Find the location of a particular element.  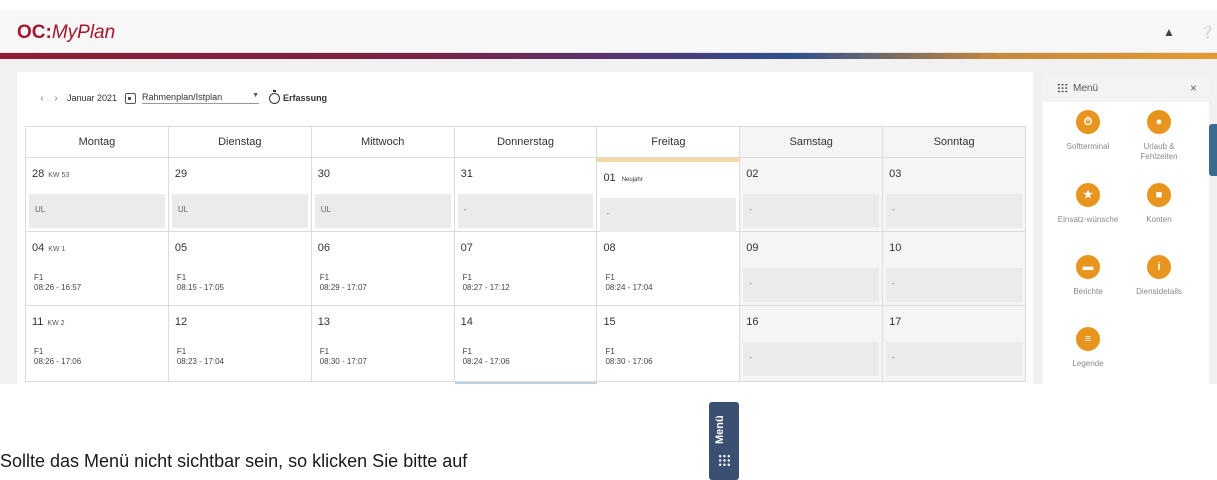

calendar-day-cell: 10 - is located at coordinates (954, 269).